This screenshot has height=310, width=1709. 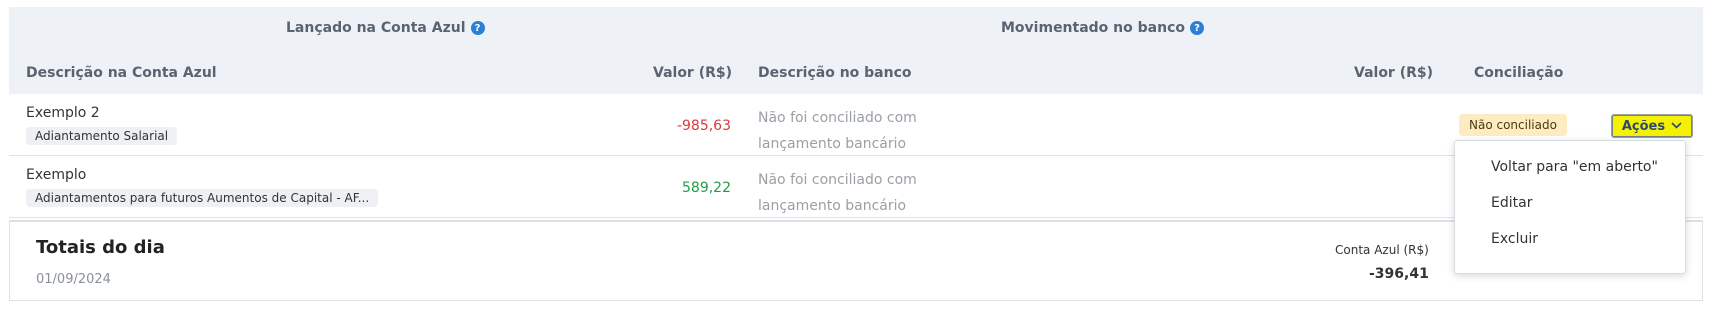 I want to click on menu-item-excluir: Excluir, so click(x=1514, y=239).